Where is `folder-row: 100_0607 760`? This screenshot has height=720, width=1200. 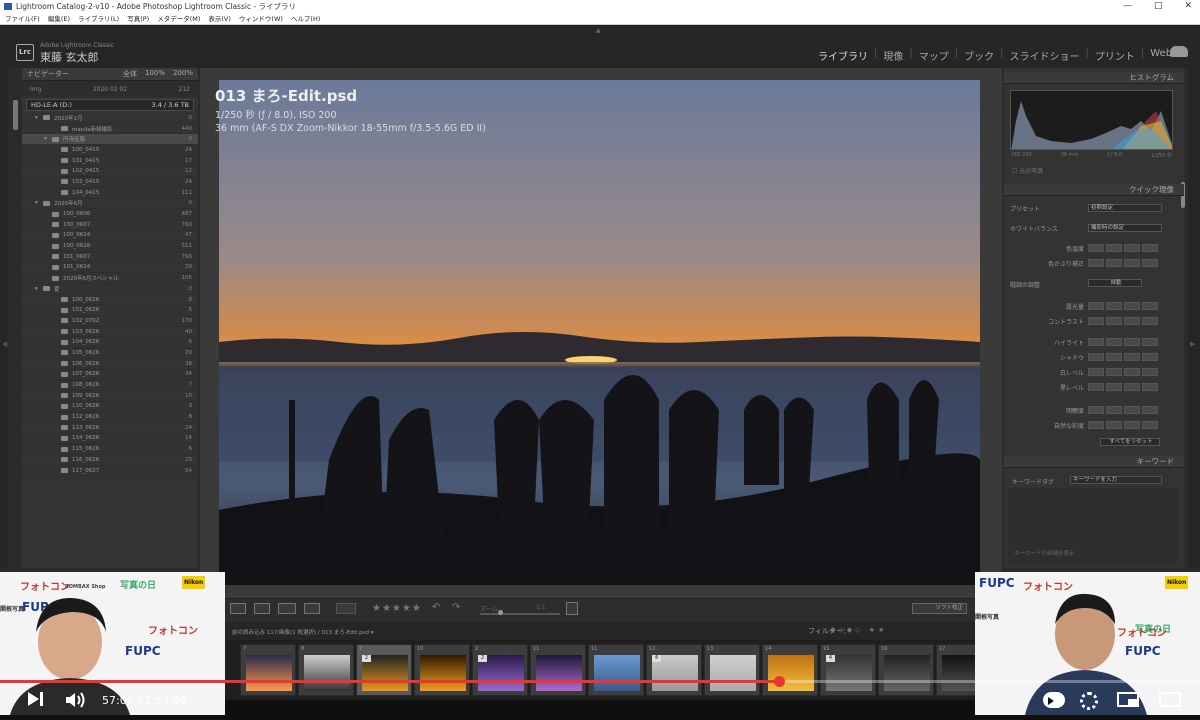 folder-row: 100_0607 760 is located at coordinates (110, 225).